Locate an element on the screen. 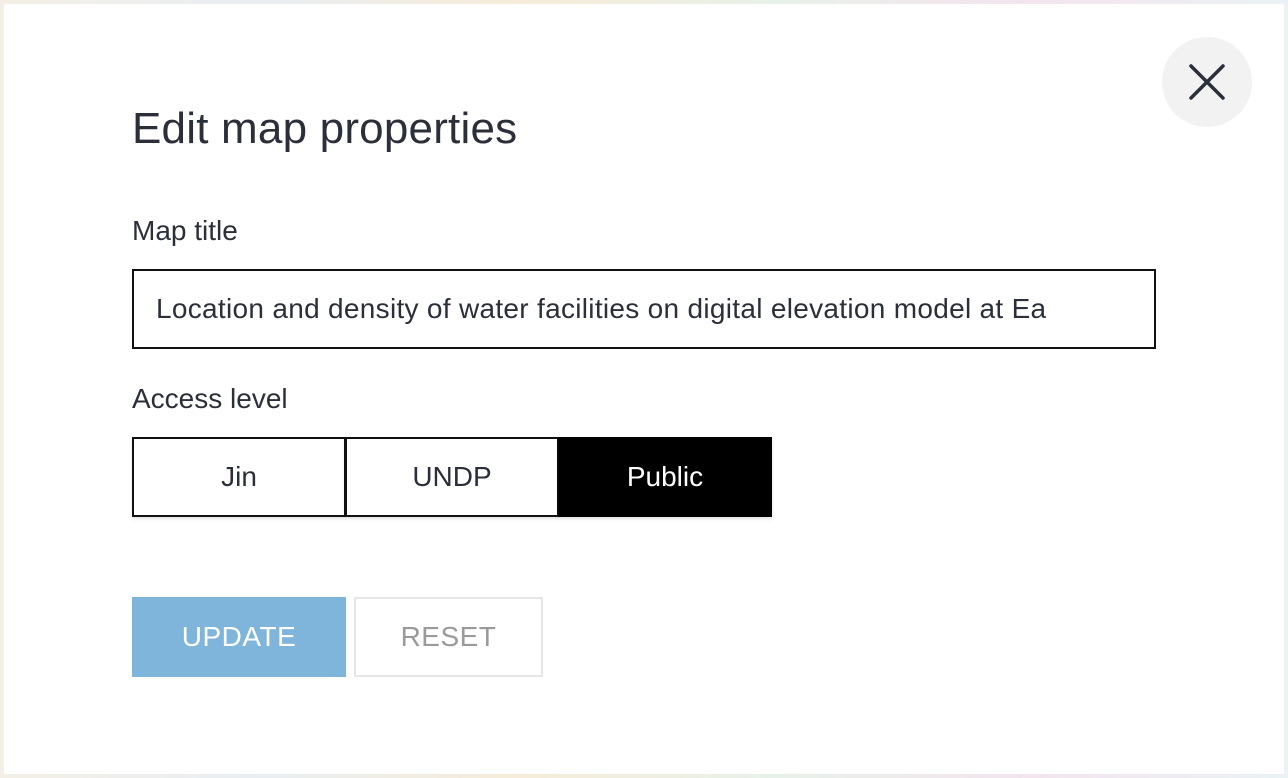 The height and width of the screenshot is (778, 1288). close-button is located at coordinates (1207, 82).